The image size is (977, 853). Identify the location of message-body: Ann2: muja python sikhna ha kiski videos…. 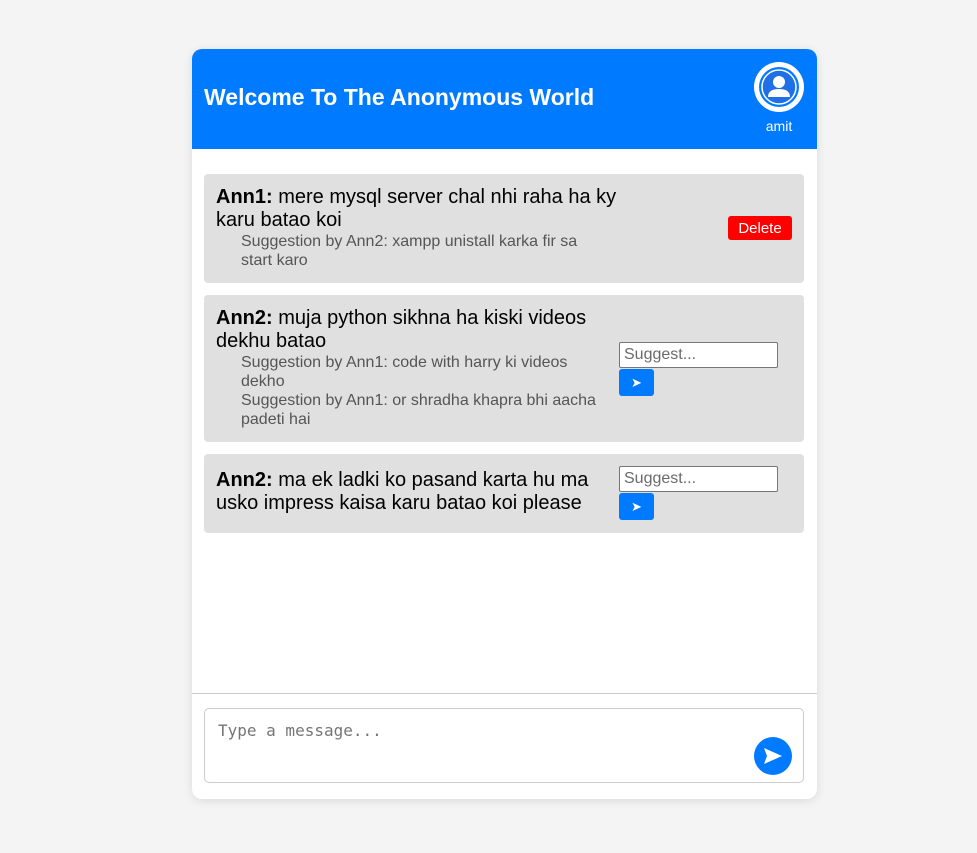
(421, 368).